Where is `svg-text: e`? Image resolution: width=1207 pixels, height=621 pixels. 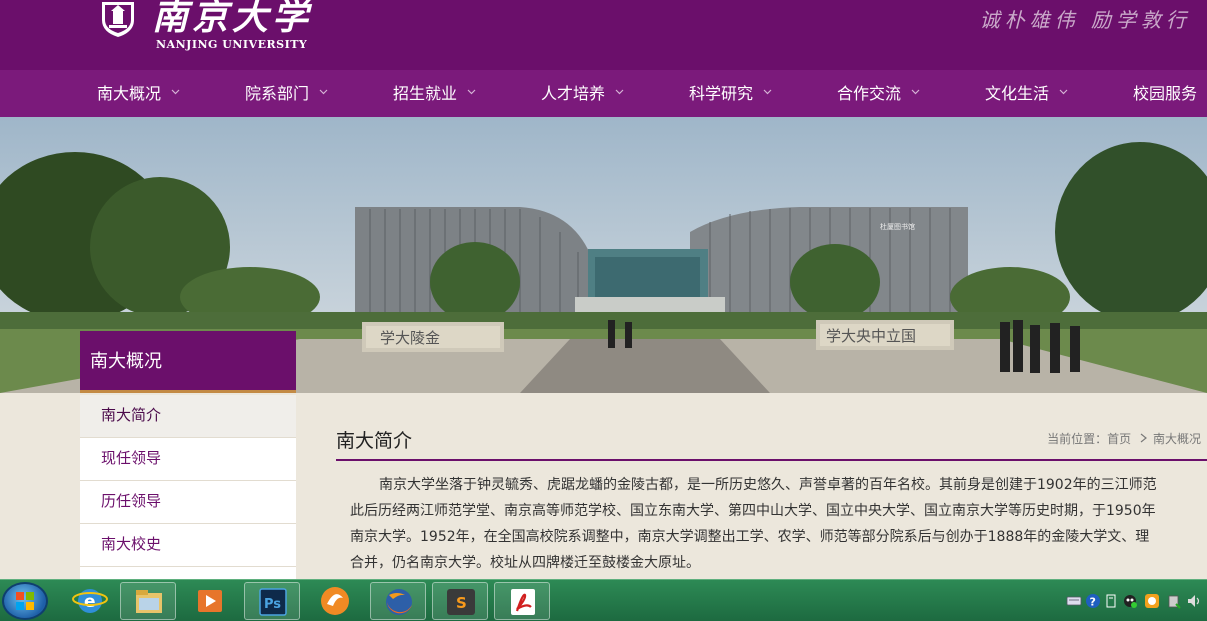 svg-text: e is located at coordinates (90, 602).